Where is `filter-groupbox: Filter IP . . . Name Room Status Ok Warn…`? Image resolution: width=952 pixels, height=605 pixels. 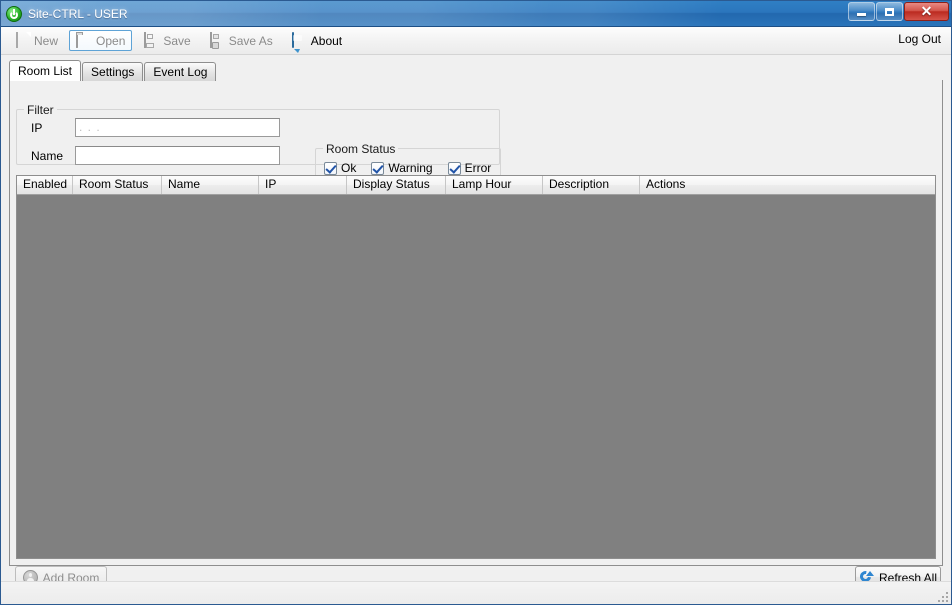
filter-groupbox: Filter IP . . . Name Room Status Ok Warn… is located at coordinates (258, 144).